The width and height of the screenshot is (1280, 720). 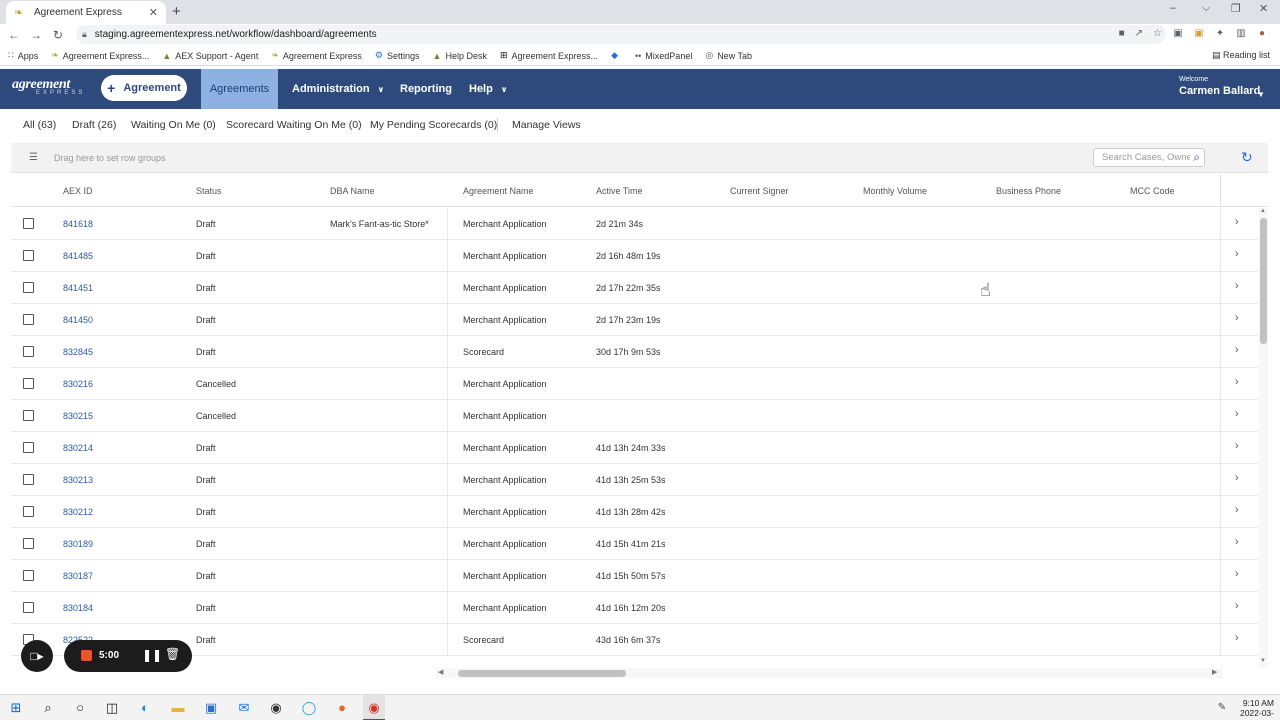 What do you see at coordinates (78, 448) in the screenshot?
I see `cell-aex-id: 830214` at bounding box center [78, 448].